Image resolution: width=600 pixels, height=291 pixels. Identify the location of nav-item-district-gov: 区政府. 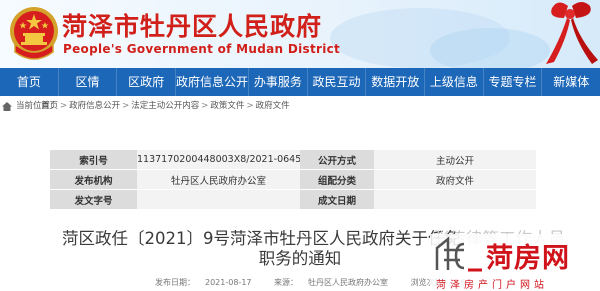
(147, 82).